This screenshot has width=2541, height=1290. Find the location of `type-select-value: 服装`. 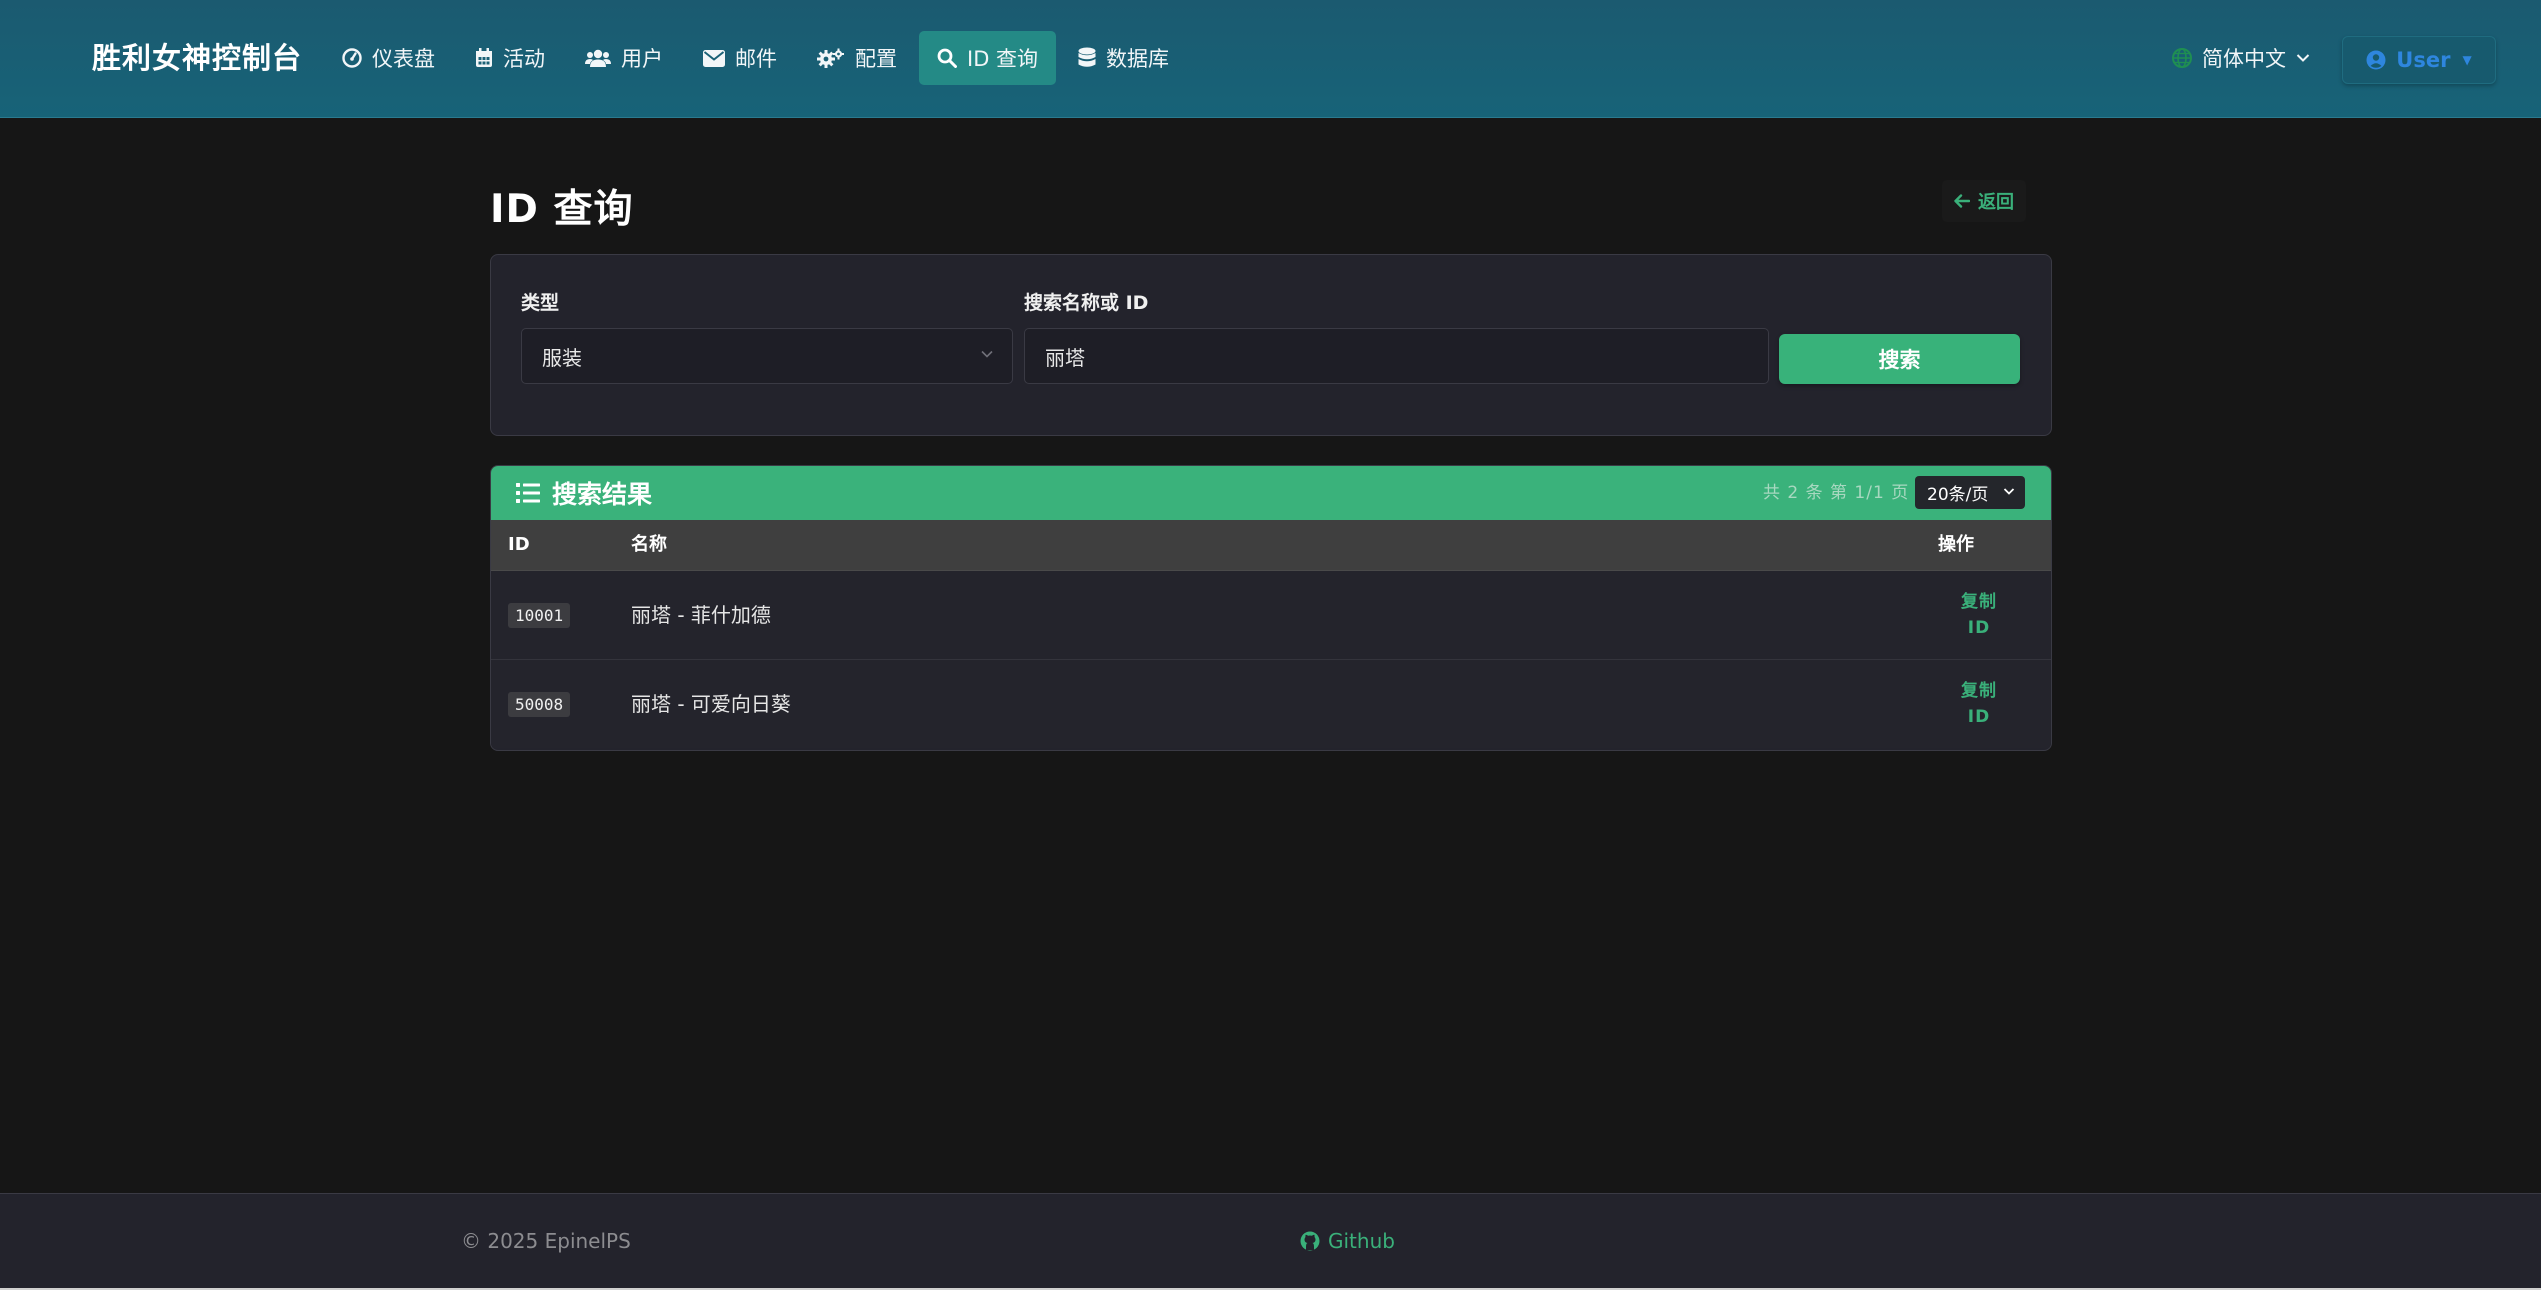

type-select-value: 服装 is located at coordinates (562, 357).